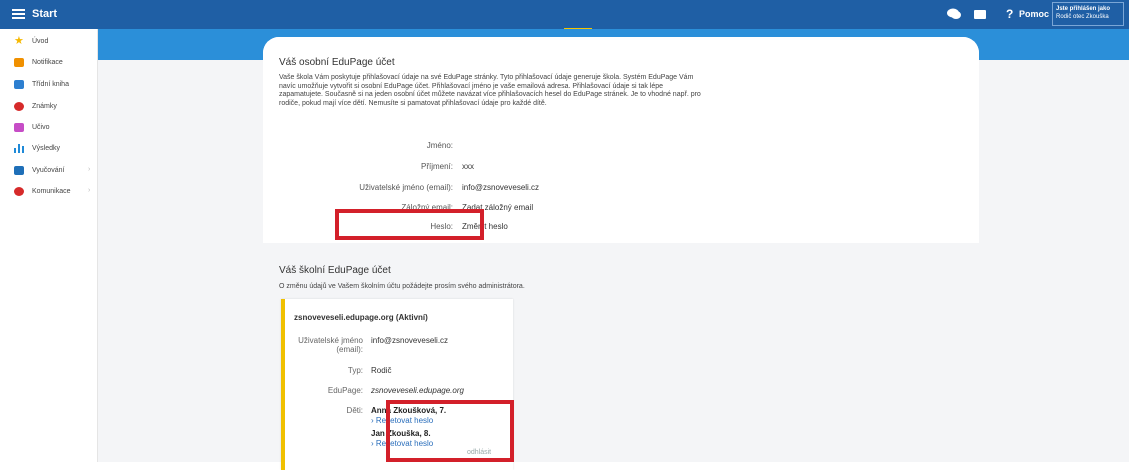 The image size is (1129, 470). Describe the element at coordinates (41, 127) in the screenshot. I see `sidebar-item-label: Učivo` at that location.